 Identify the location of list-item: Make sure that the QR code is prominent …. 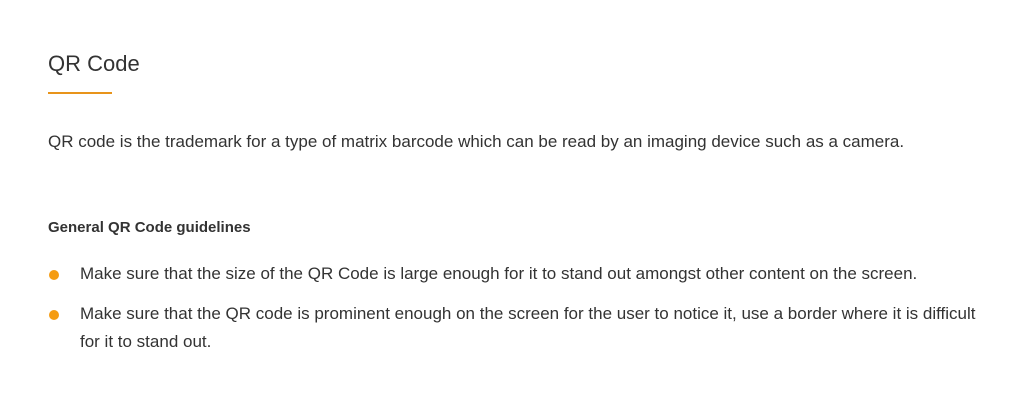
(518, 328).